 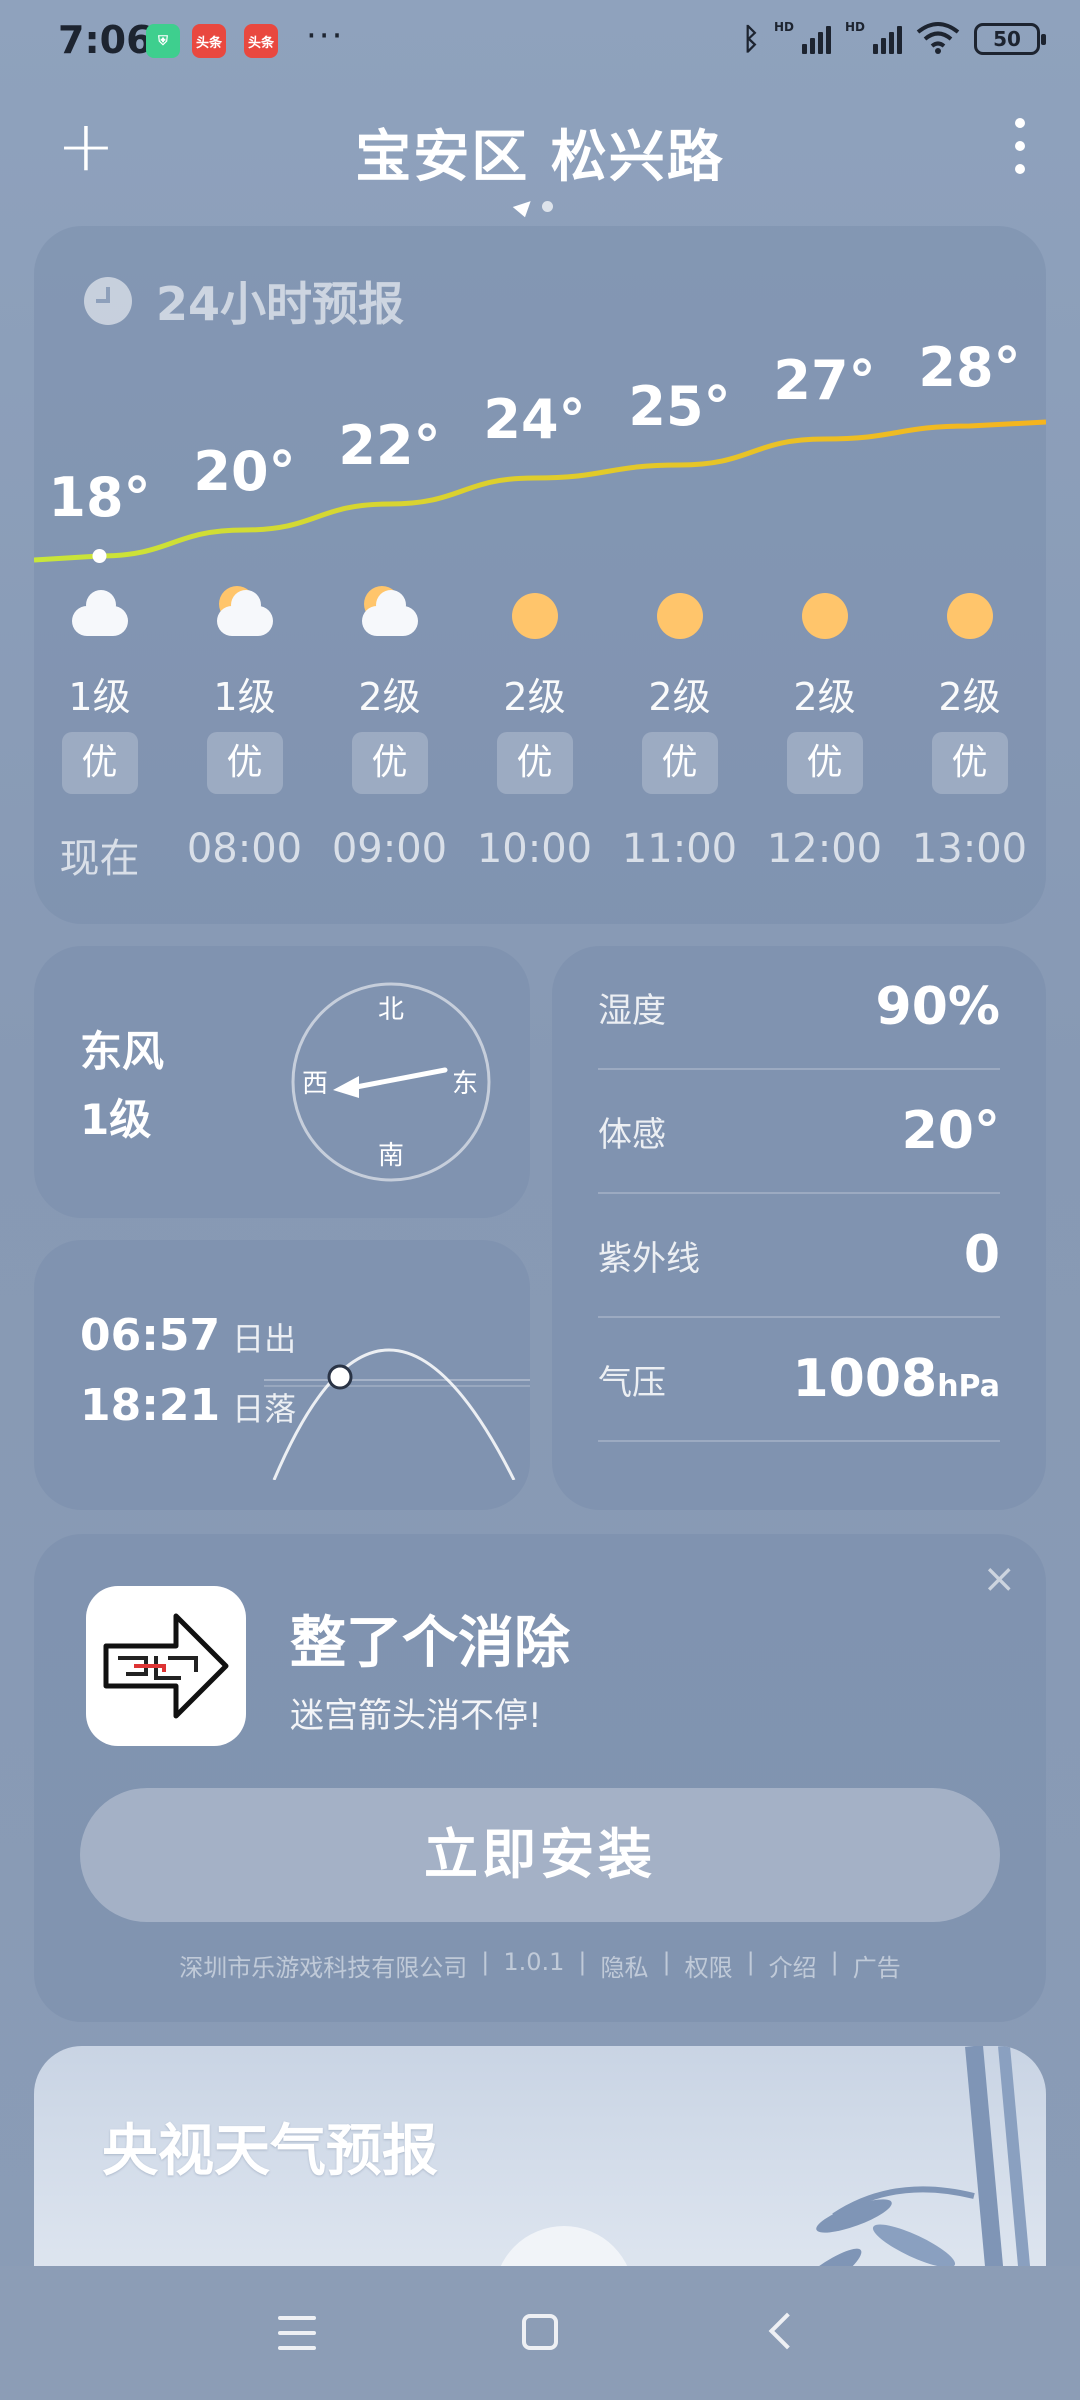 I want to click on current-hour-dot, so click(x=99, y=556).